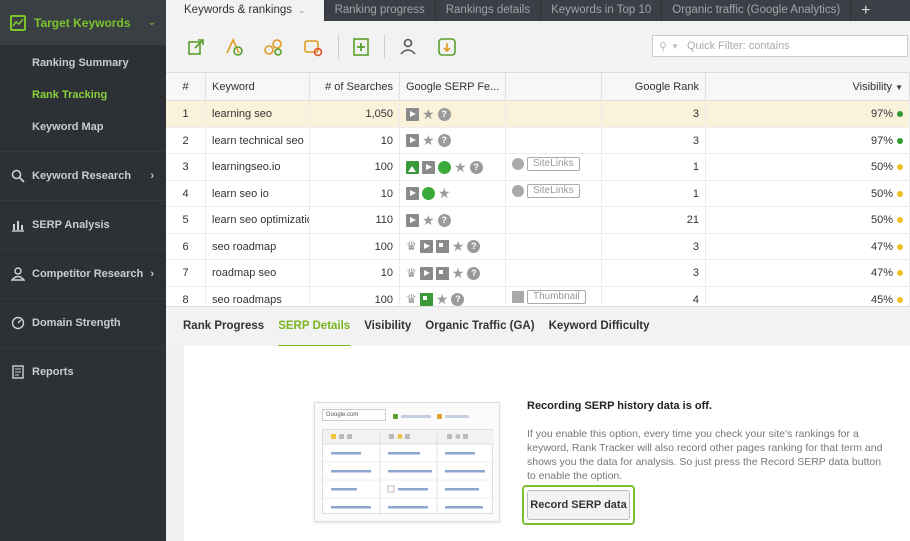  Describe the element at coordinates (186, 140) in the screenshot. I see `cell-num: 2` at that location.